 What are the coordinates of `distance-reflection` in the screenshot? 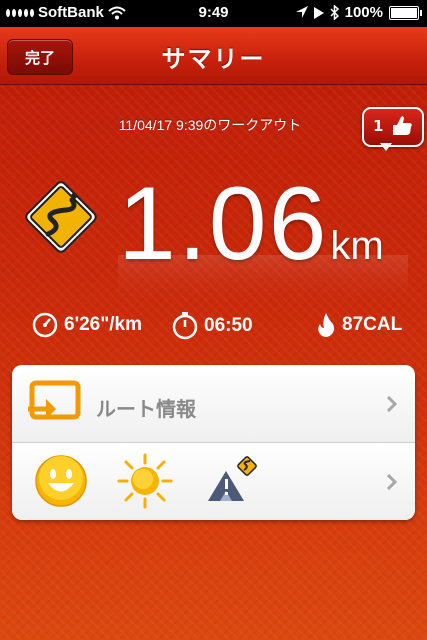 It's located at (263, 282).